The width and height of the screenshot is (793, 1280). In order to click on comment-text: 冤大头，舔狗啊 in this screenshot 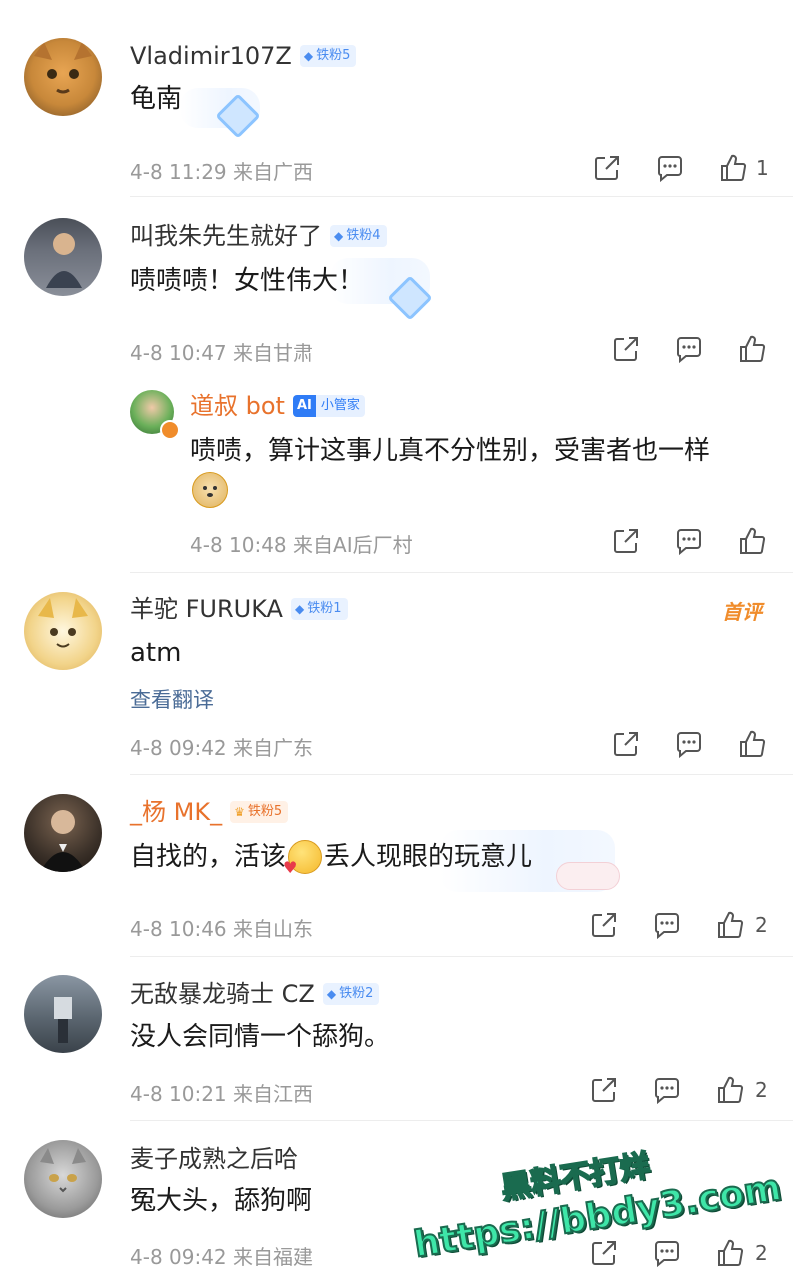, I will do `click(221, 1201)`.